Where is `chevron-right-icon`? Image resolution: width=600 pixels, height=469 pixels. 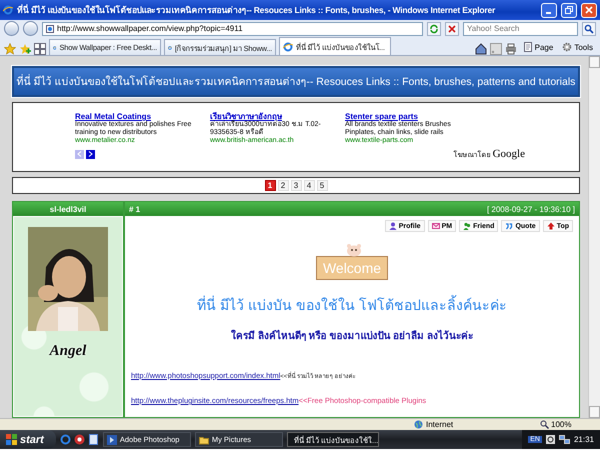
chevron-right-icon is located at coordinates (90, 154).